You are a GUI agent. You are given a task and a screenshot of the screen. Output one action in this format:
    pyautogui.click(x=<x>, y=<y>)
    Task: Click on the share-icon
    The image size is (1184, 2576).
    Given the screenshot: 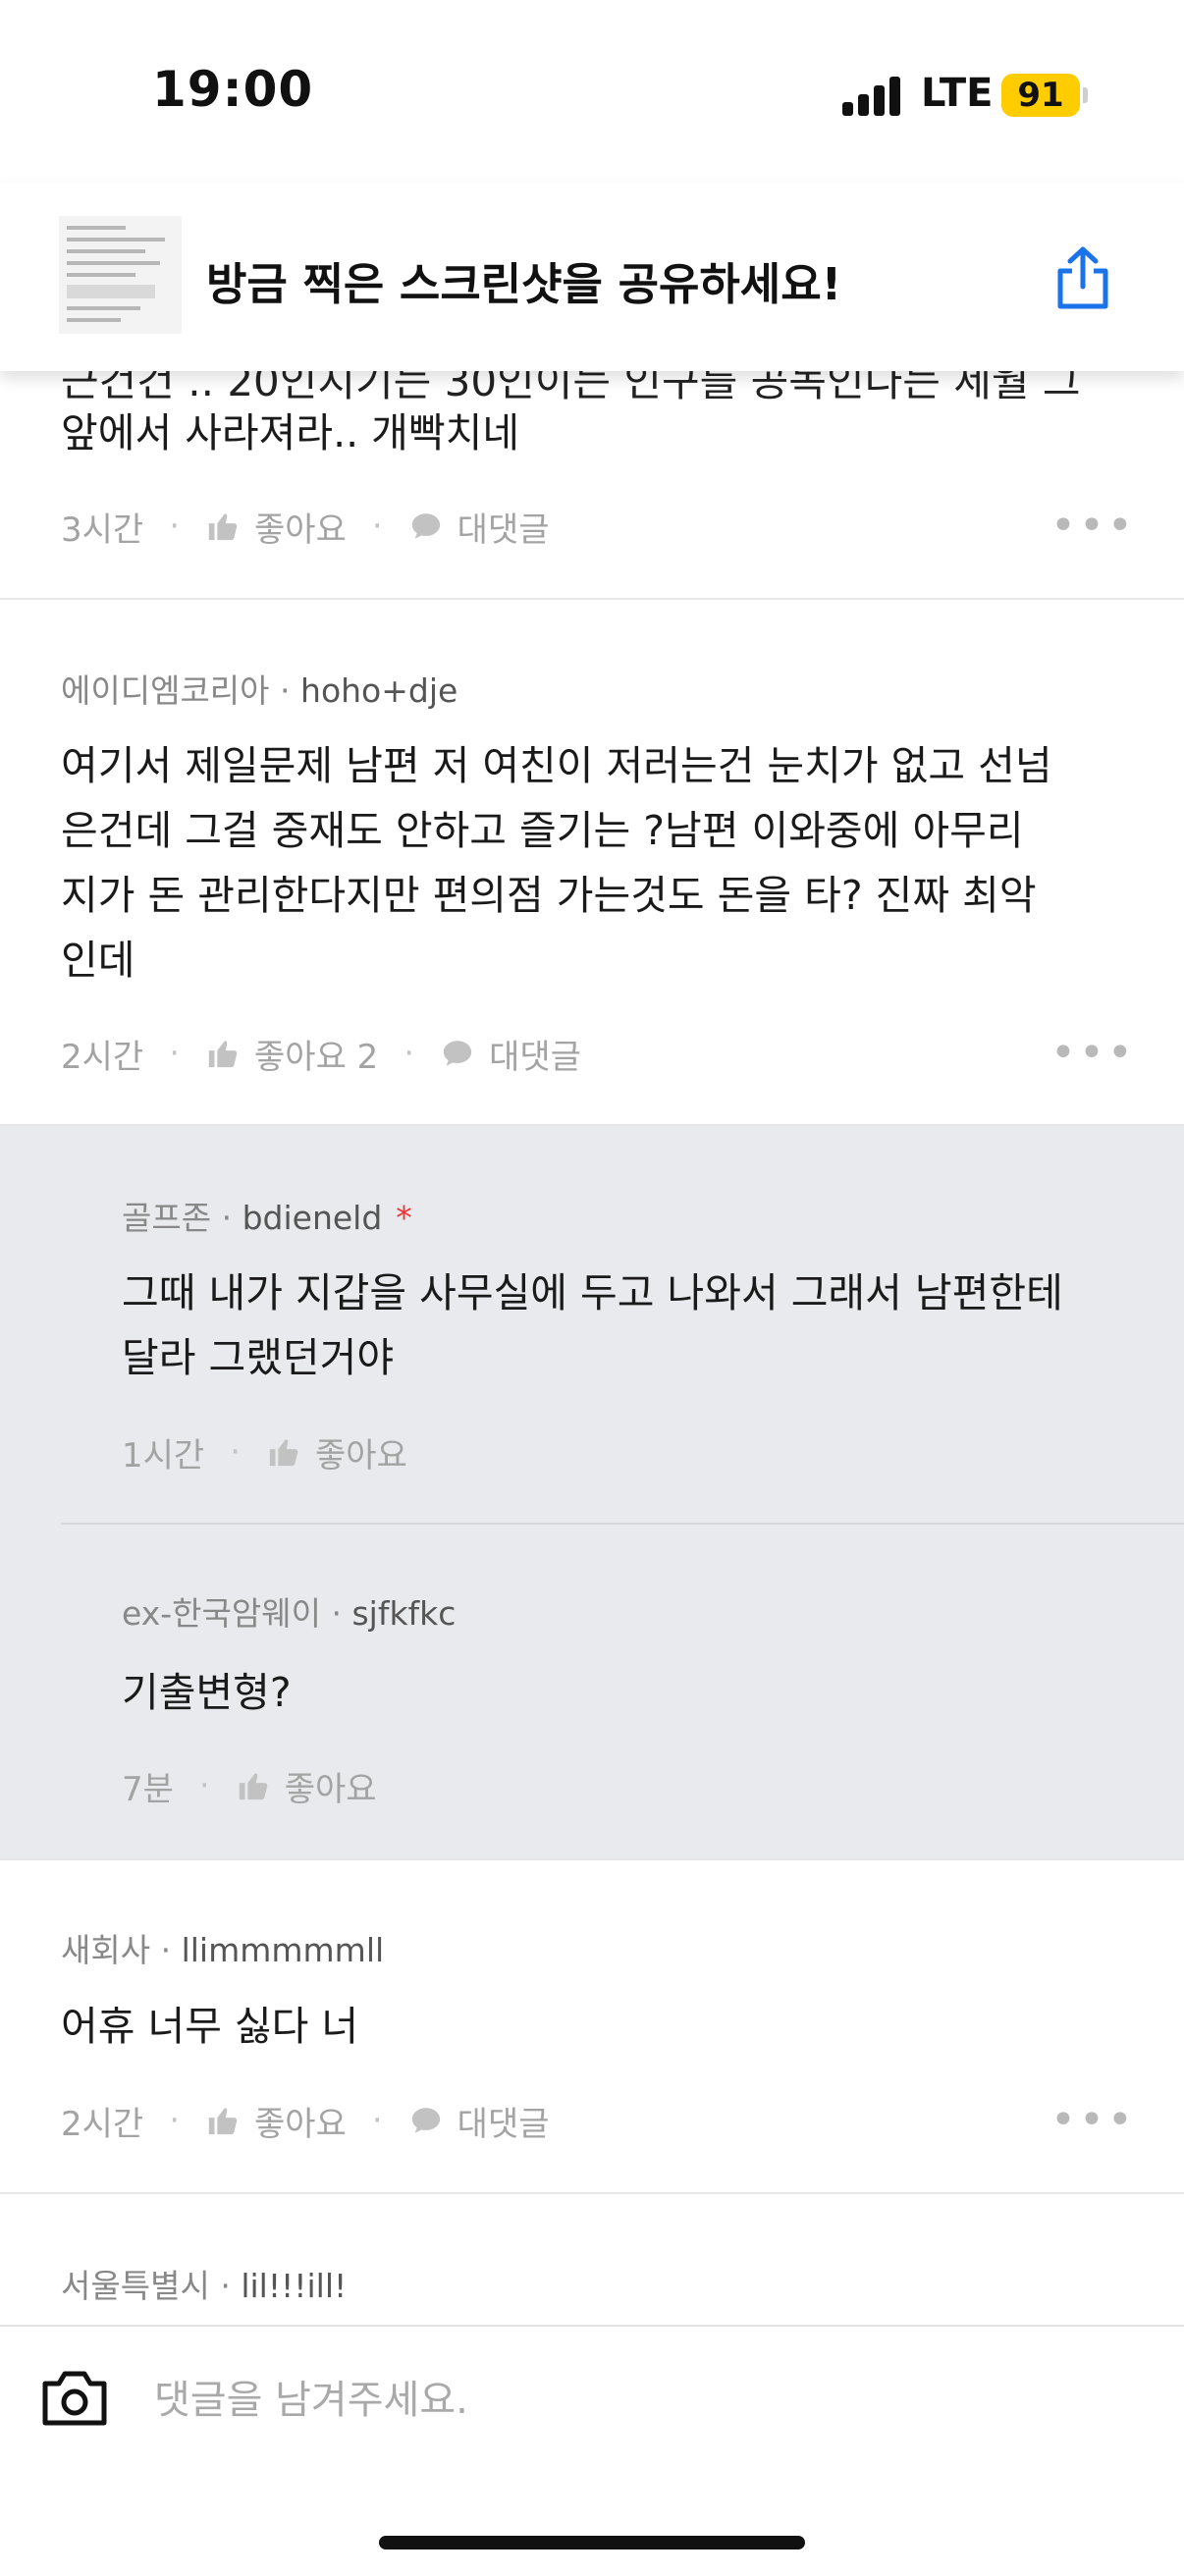 What is the action you would take?
    pyautogui.click(x=1083, y=277)
    